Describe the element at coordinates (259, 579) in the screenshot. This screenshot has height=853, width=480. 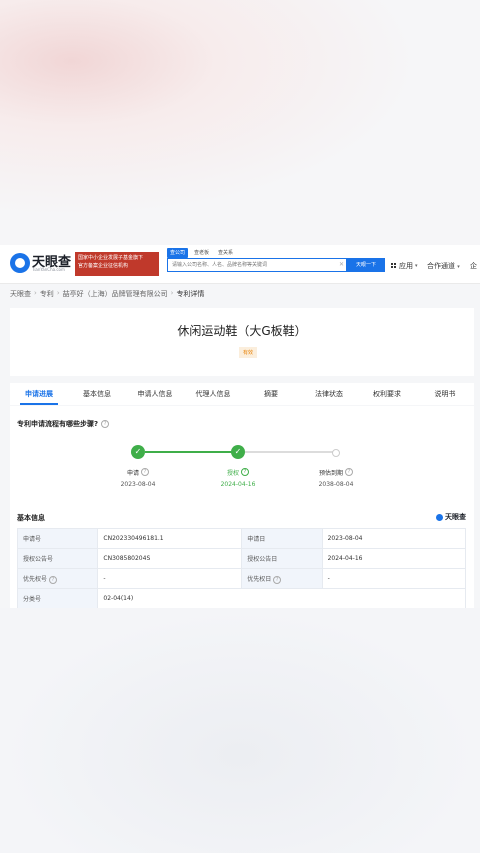
I see `table-key-text: 优先权日` at that location.